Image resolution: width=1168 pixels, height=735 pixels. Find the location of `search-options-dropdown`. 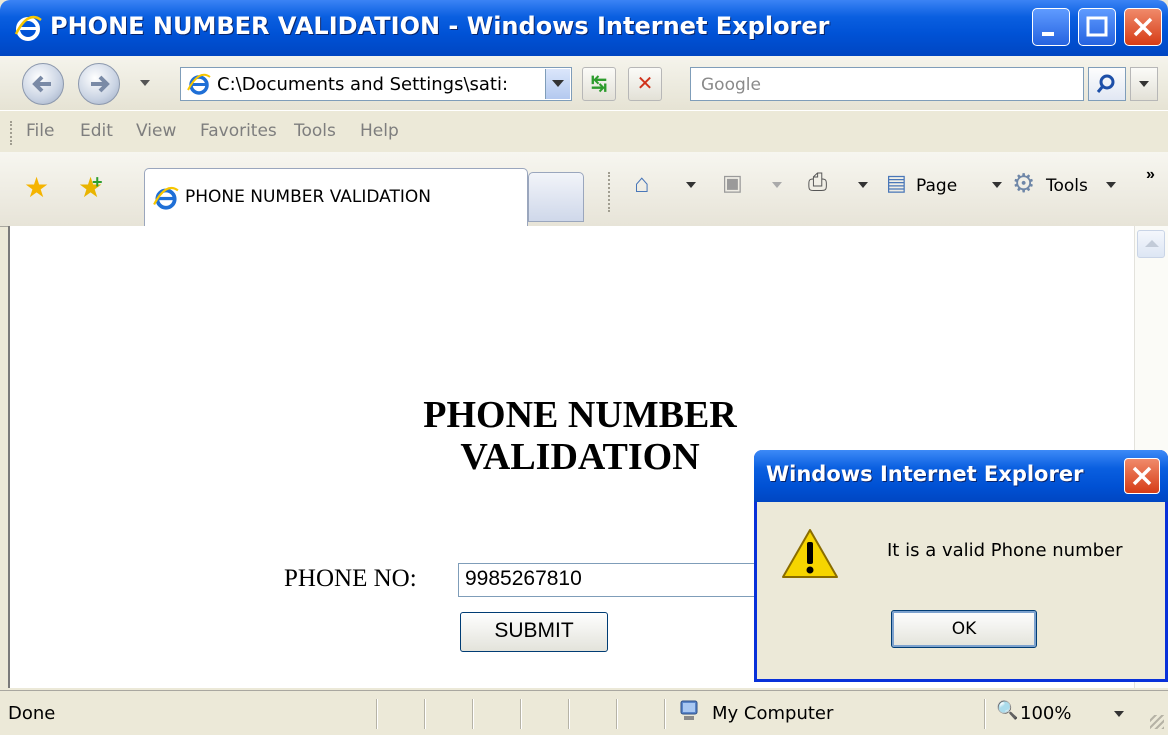

search-options-dropdown is located at coordinates (1144, 84).